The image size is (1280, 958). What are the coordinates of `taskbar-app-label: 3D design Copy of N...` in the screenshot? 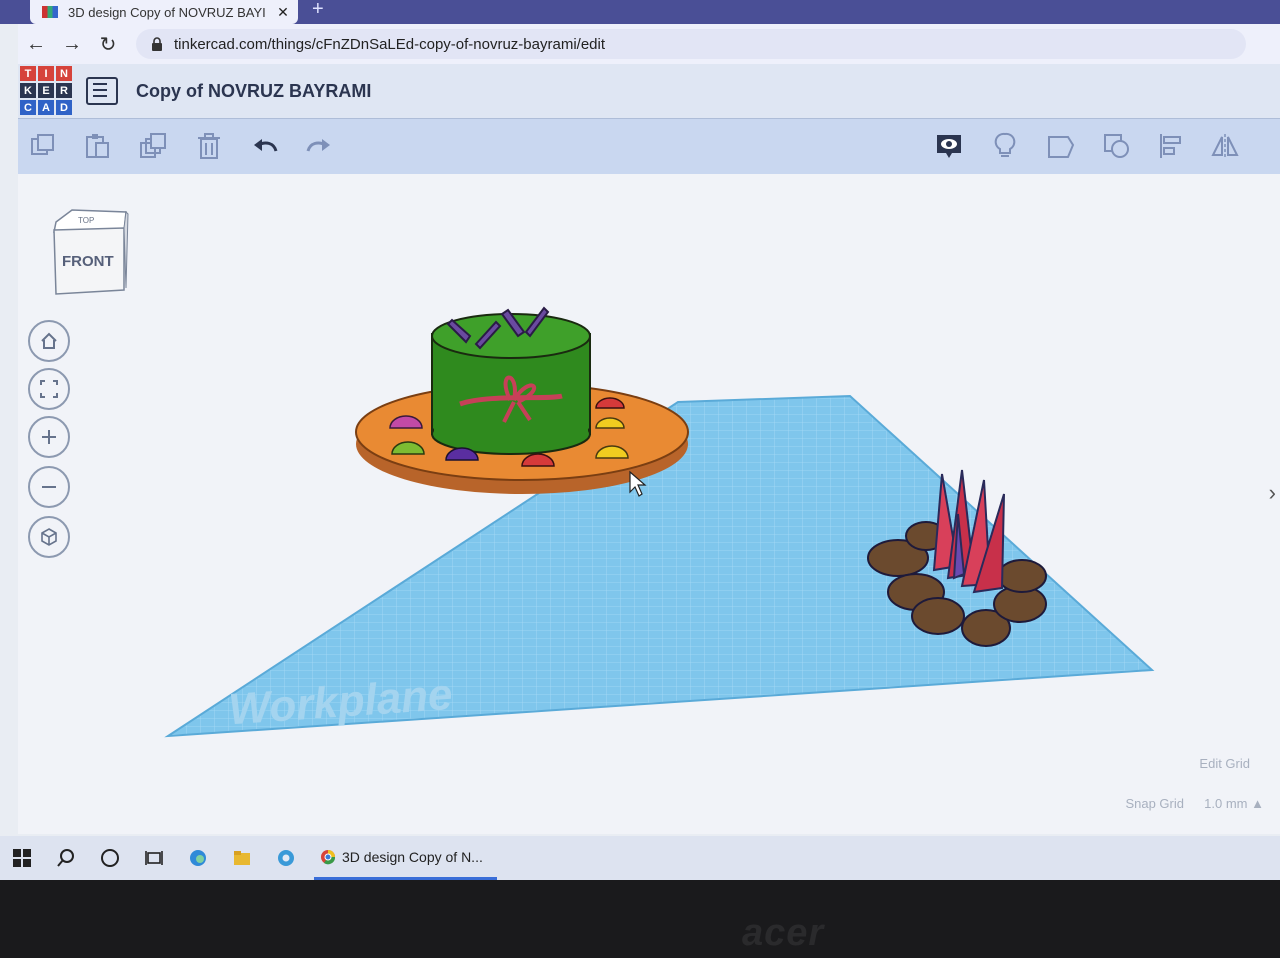 It's located at (412, 856).